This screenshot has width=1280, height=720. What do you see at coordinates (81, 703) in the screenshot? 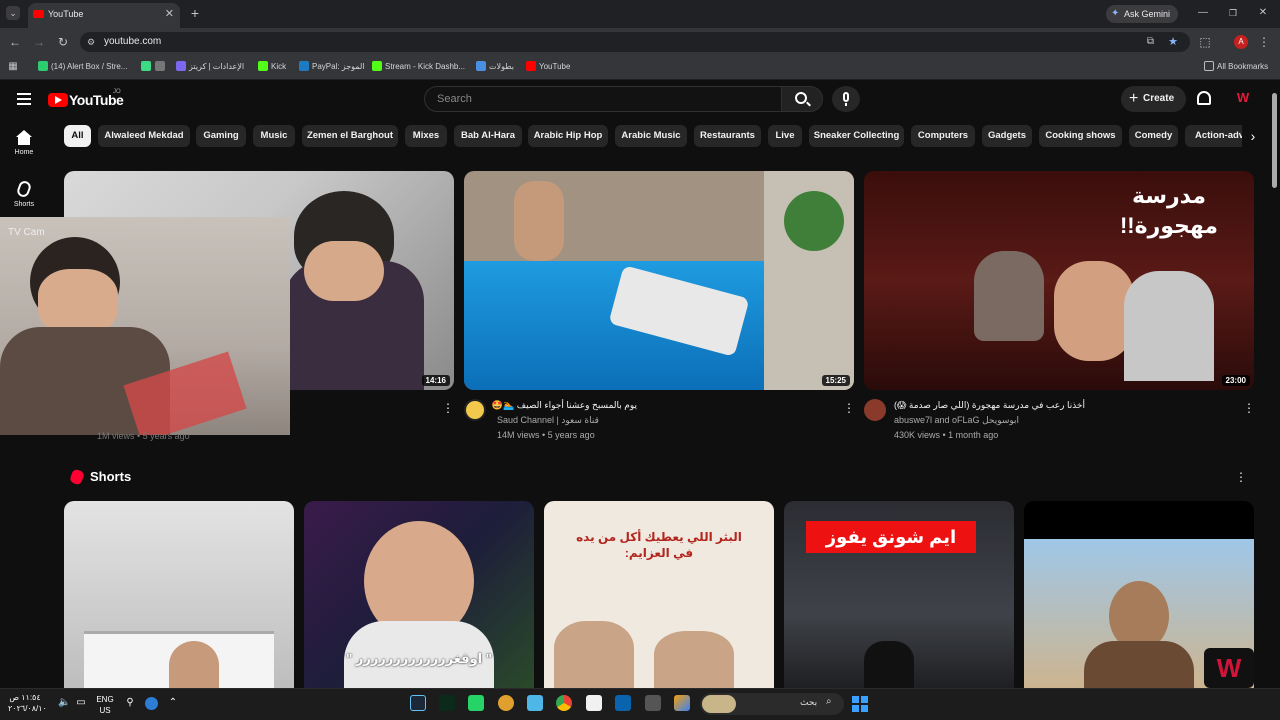
I see `network-icon: ▭` at bounding box center [81, 703].